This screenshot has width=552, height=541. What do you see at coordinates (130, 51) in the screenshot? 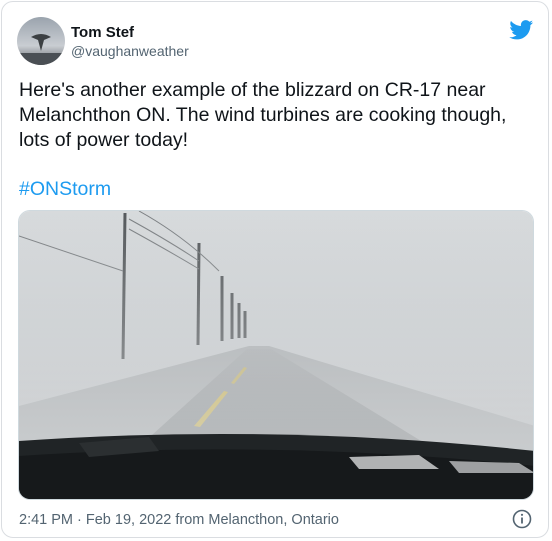
I see `author-handle: @vaughanweather` at bounding box center [130, 51].